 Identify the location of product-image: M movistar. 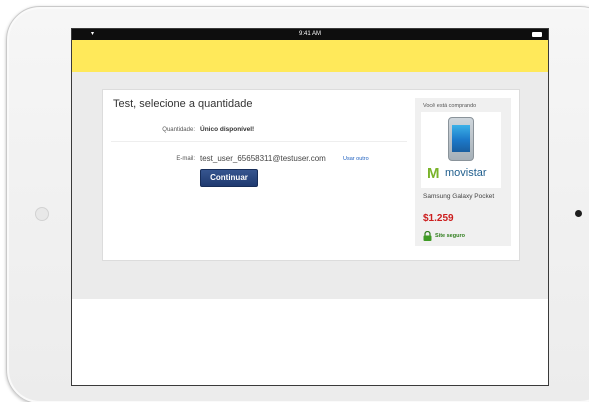
(461, 150).